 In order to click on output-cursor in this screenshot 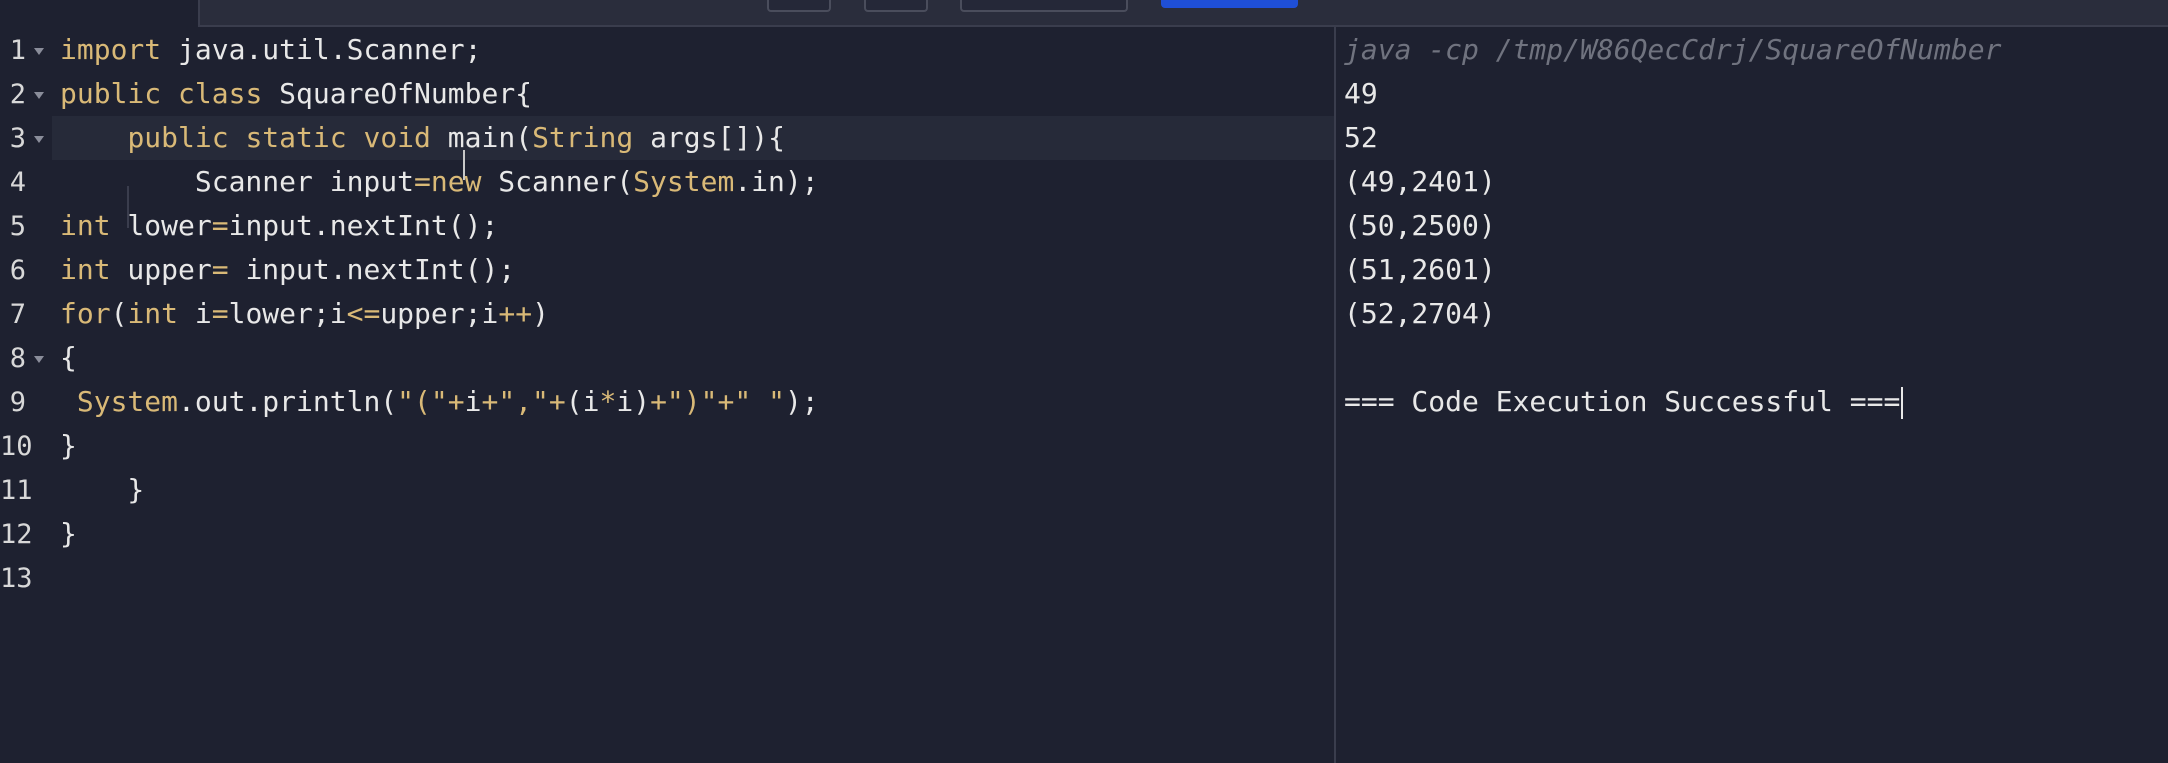, I will do `click(1902, 403)`.